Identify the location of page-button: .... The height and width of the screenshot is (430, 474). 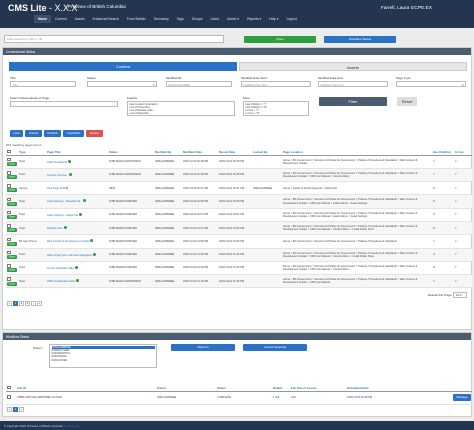
(33, 303).